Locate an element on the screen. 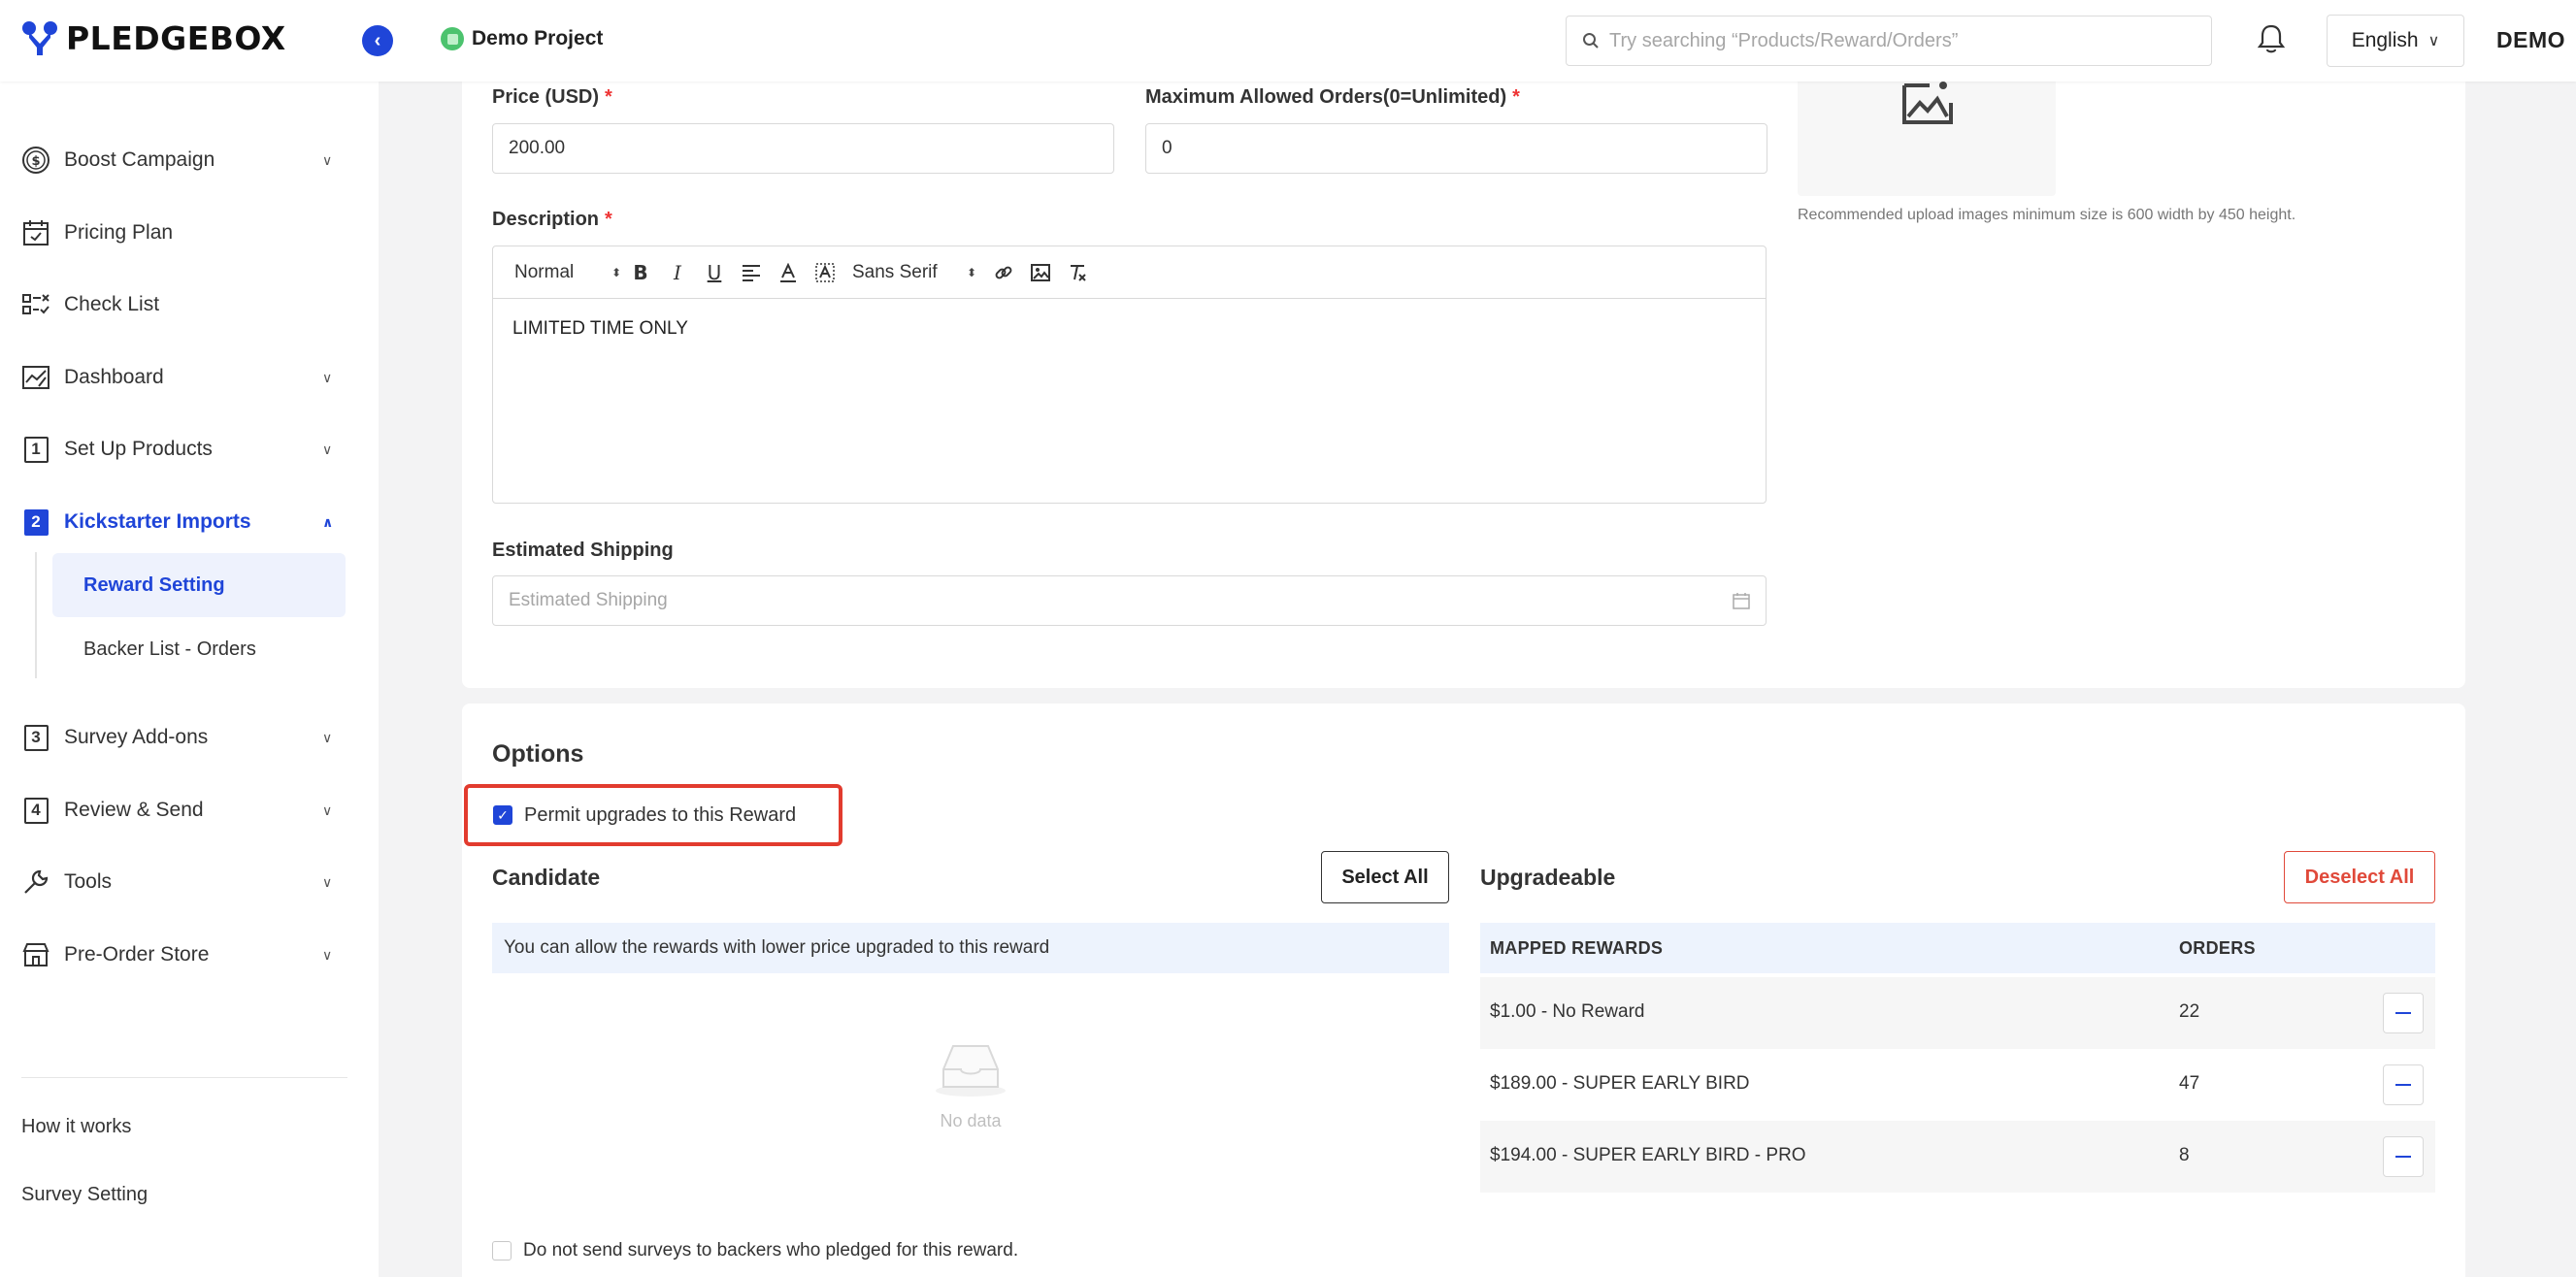  orders-cell: 8 is located at coordinates (2184, 1155).